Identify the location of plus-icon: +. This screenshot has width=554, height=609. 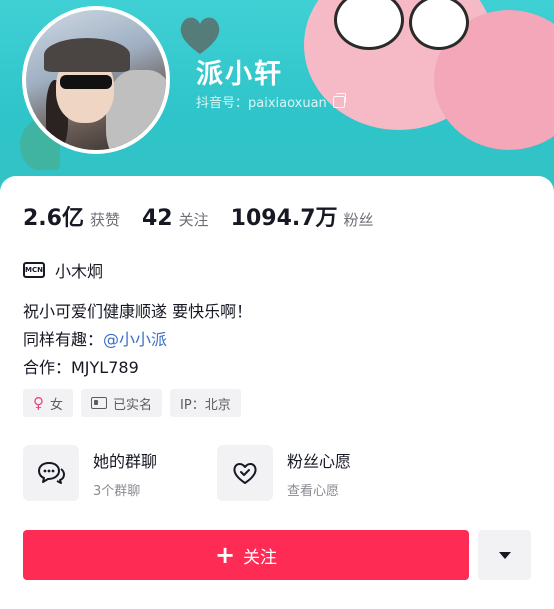
(225, 555).